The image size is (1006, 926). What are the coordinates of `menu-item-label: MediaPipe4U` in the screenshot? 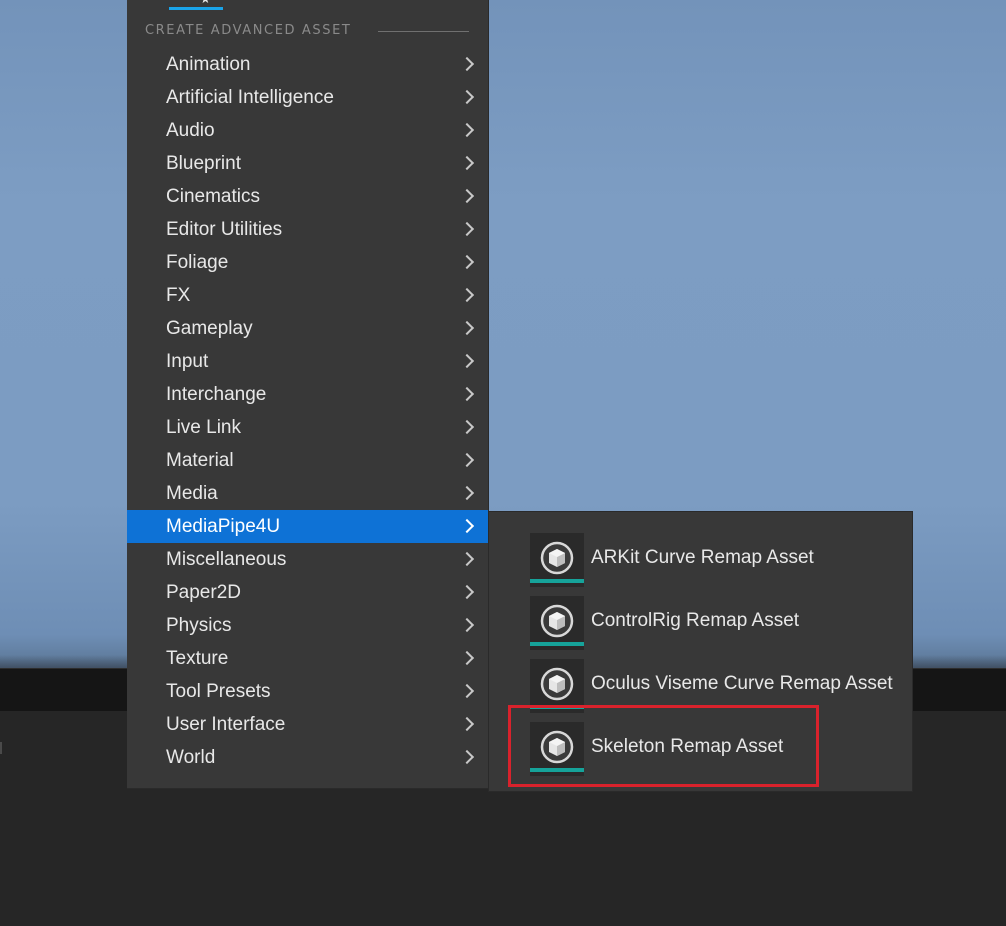 It's located at (223, 526).